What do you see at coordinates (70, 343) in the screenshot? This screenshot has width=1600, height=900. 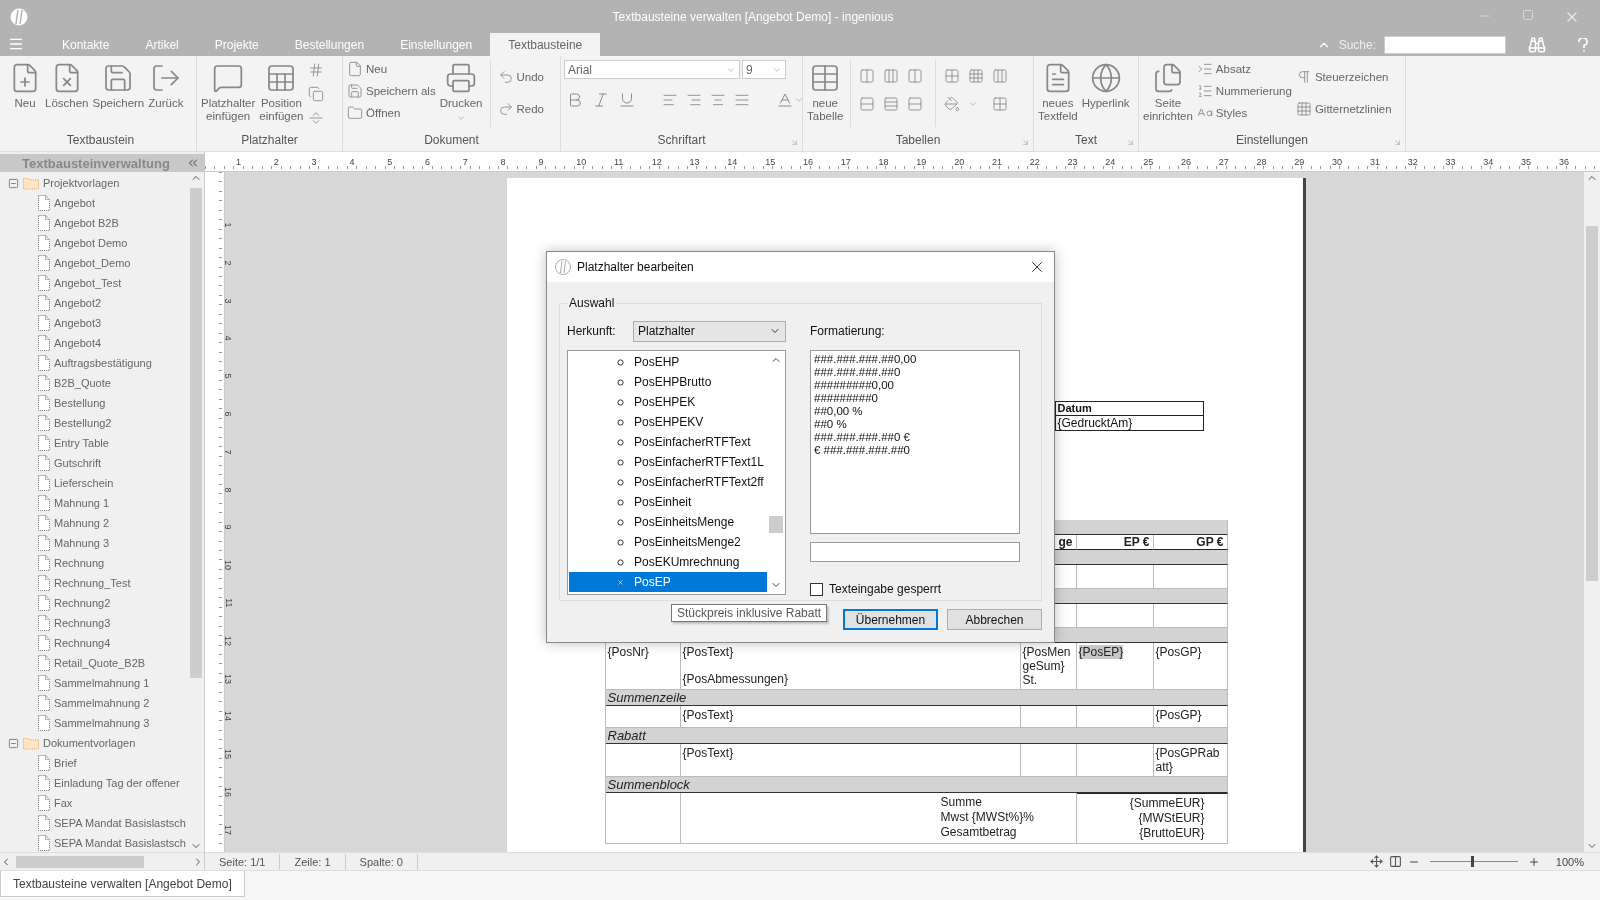 I see `tree-item: Angebot4` at bounding box center [70, 343].